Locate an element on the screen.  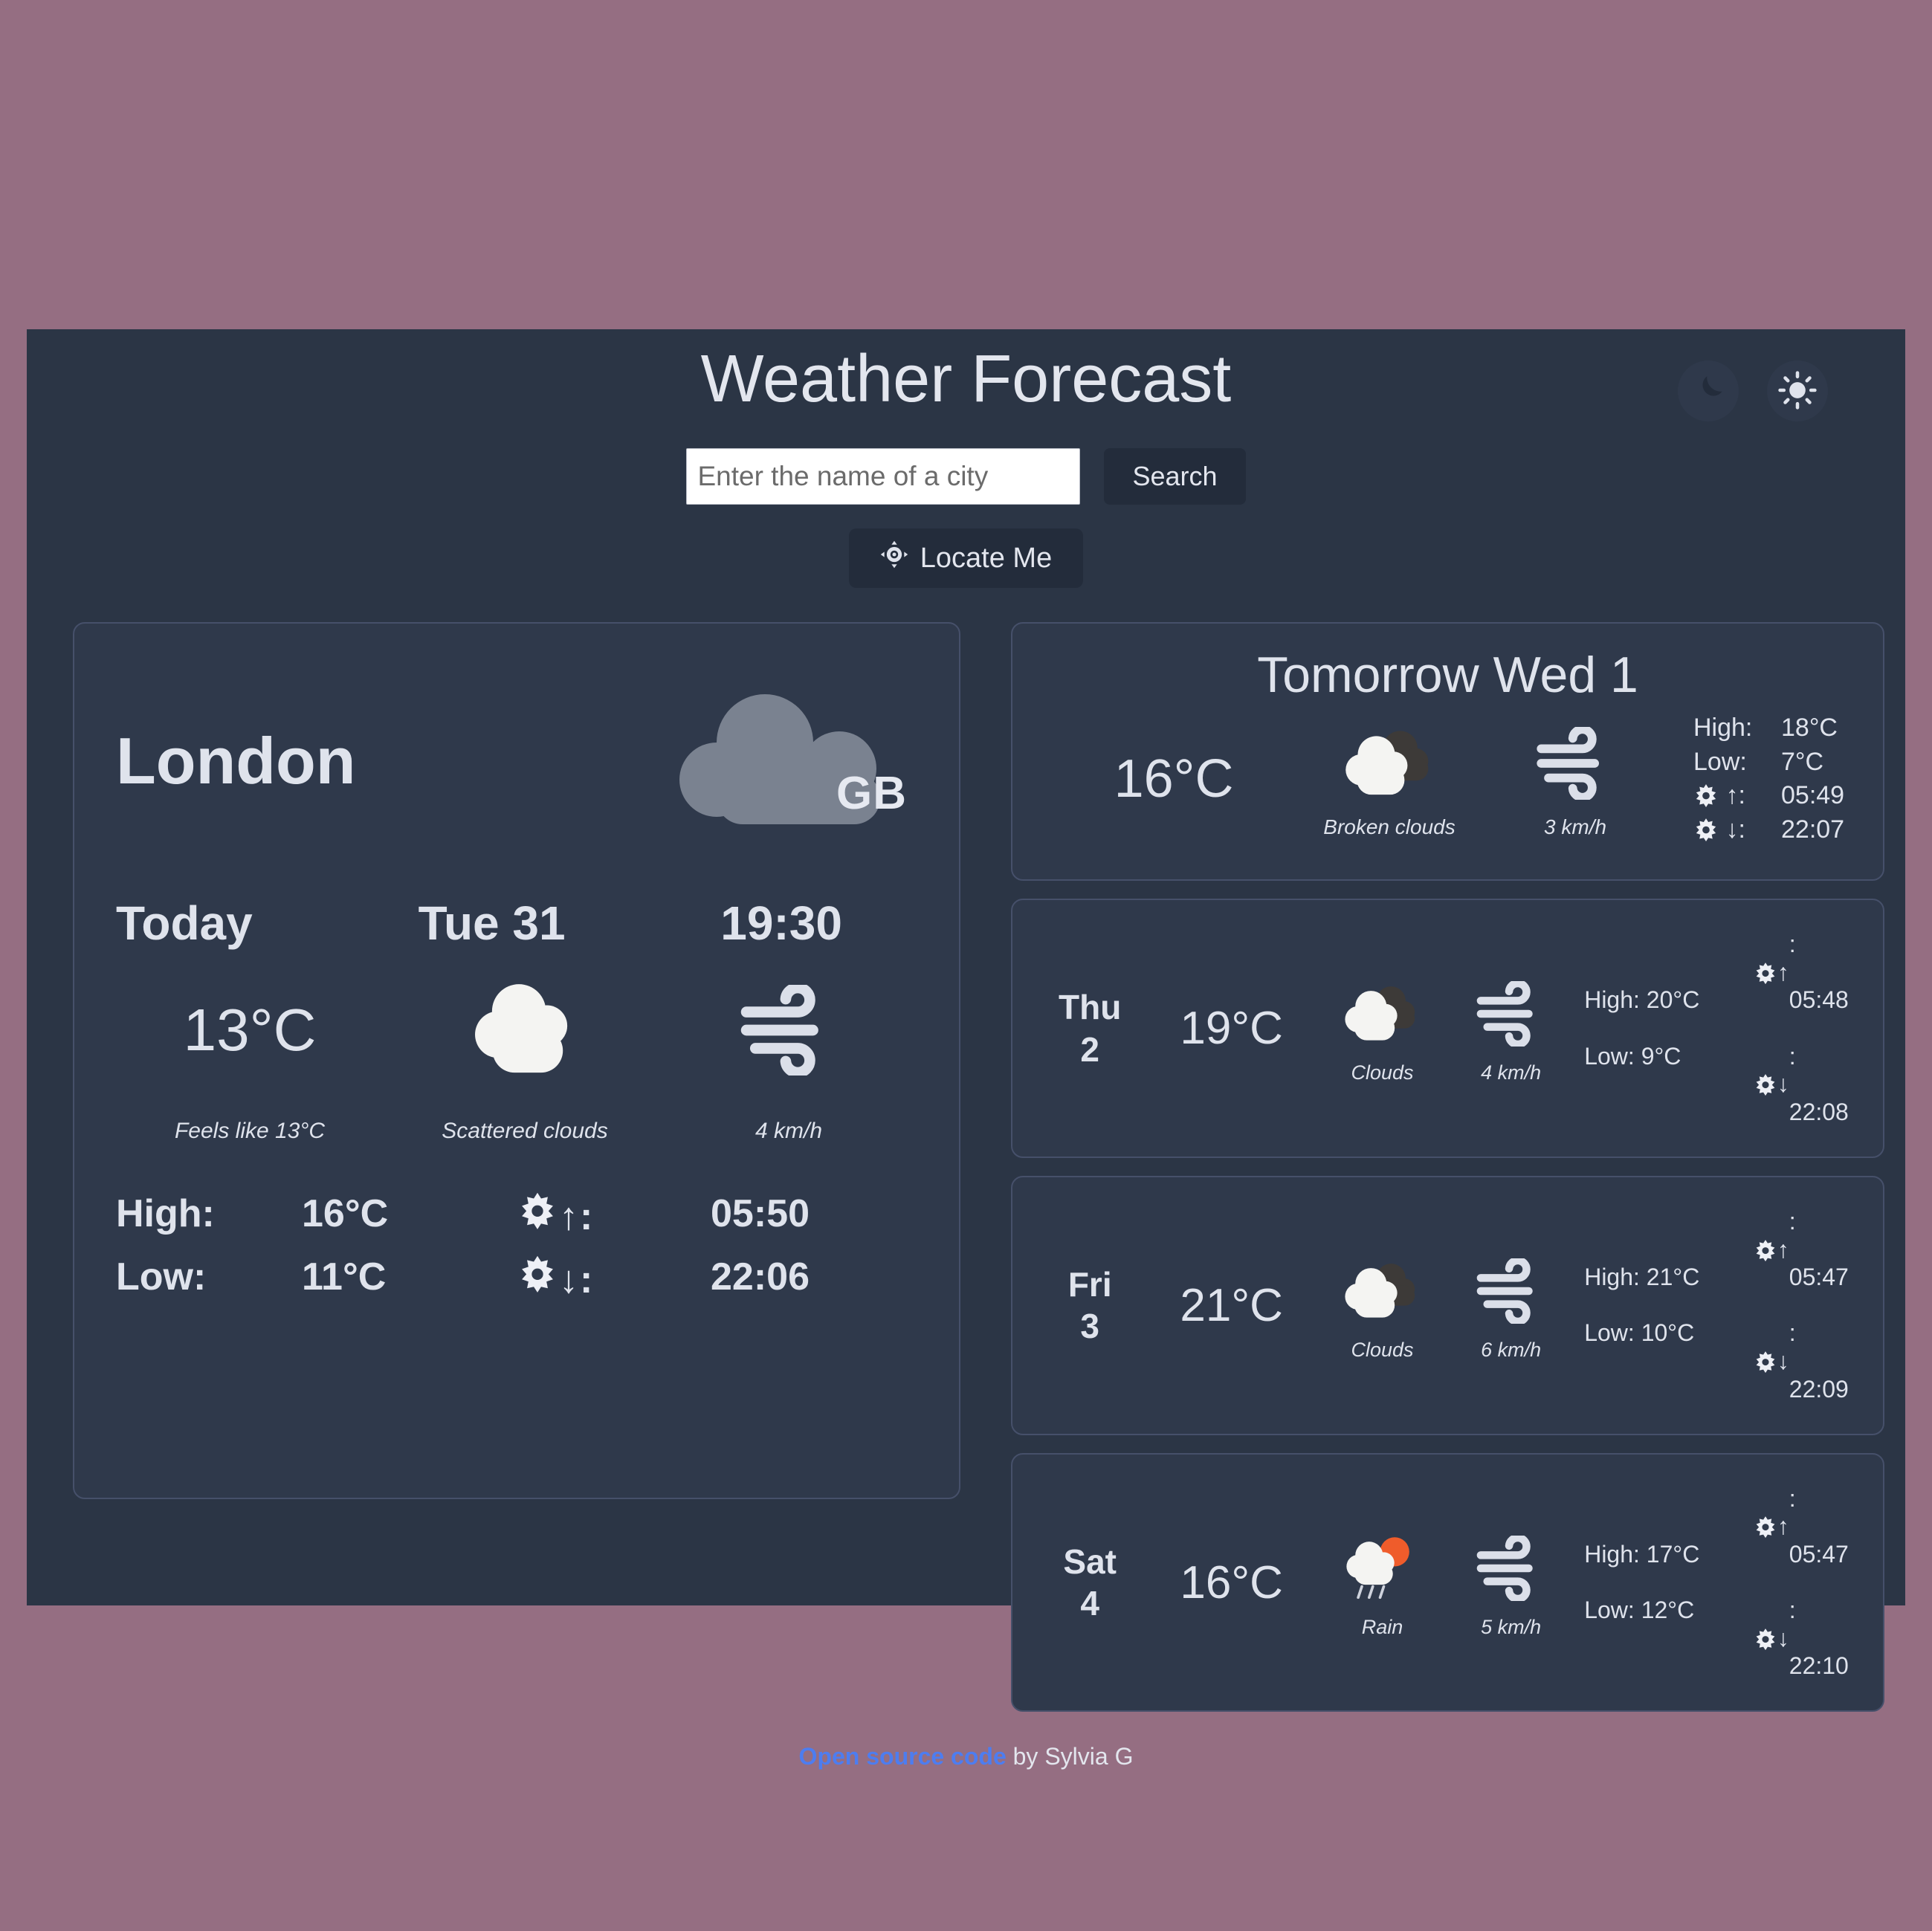
locate-me-button: Locate Me is located at coordinates (966, 558).